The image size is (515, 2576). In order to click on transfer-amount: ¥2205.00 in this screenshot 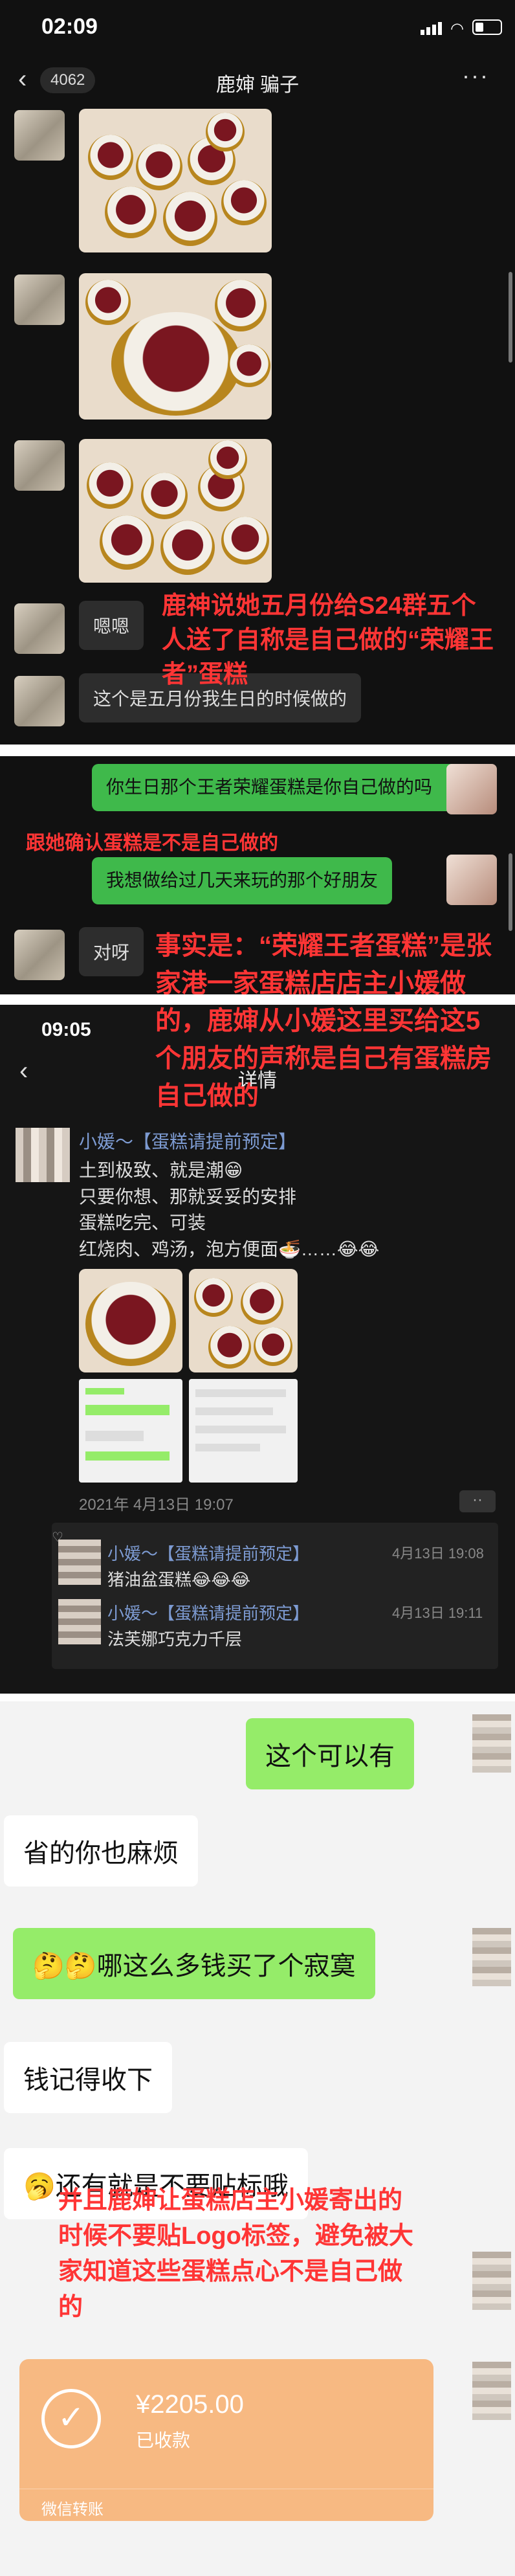, I will do `click(190, 2404)`.